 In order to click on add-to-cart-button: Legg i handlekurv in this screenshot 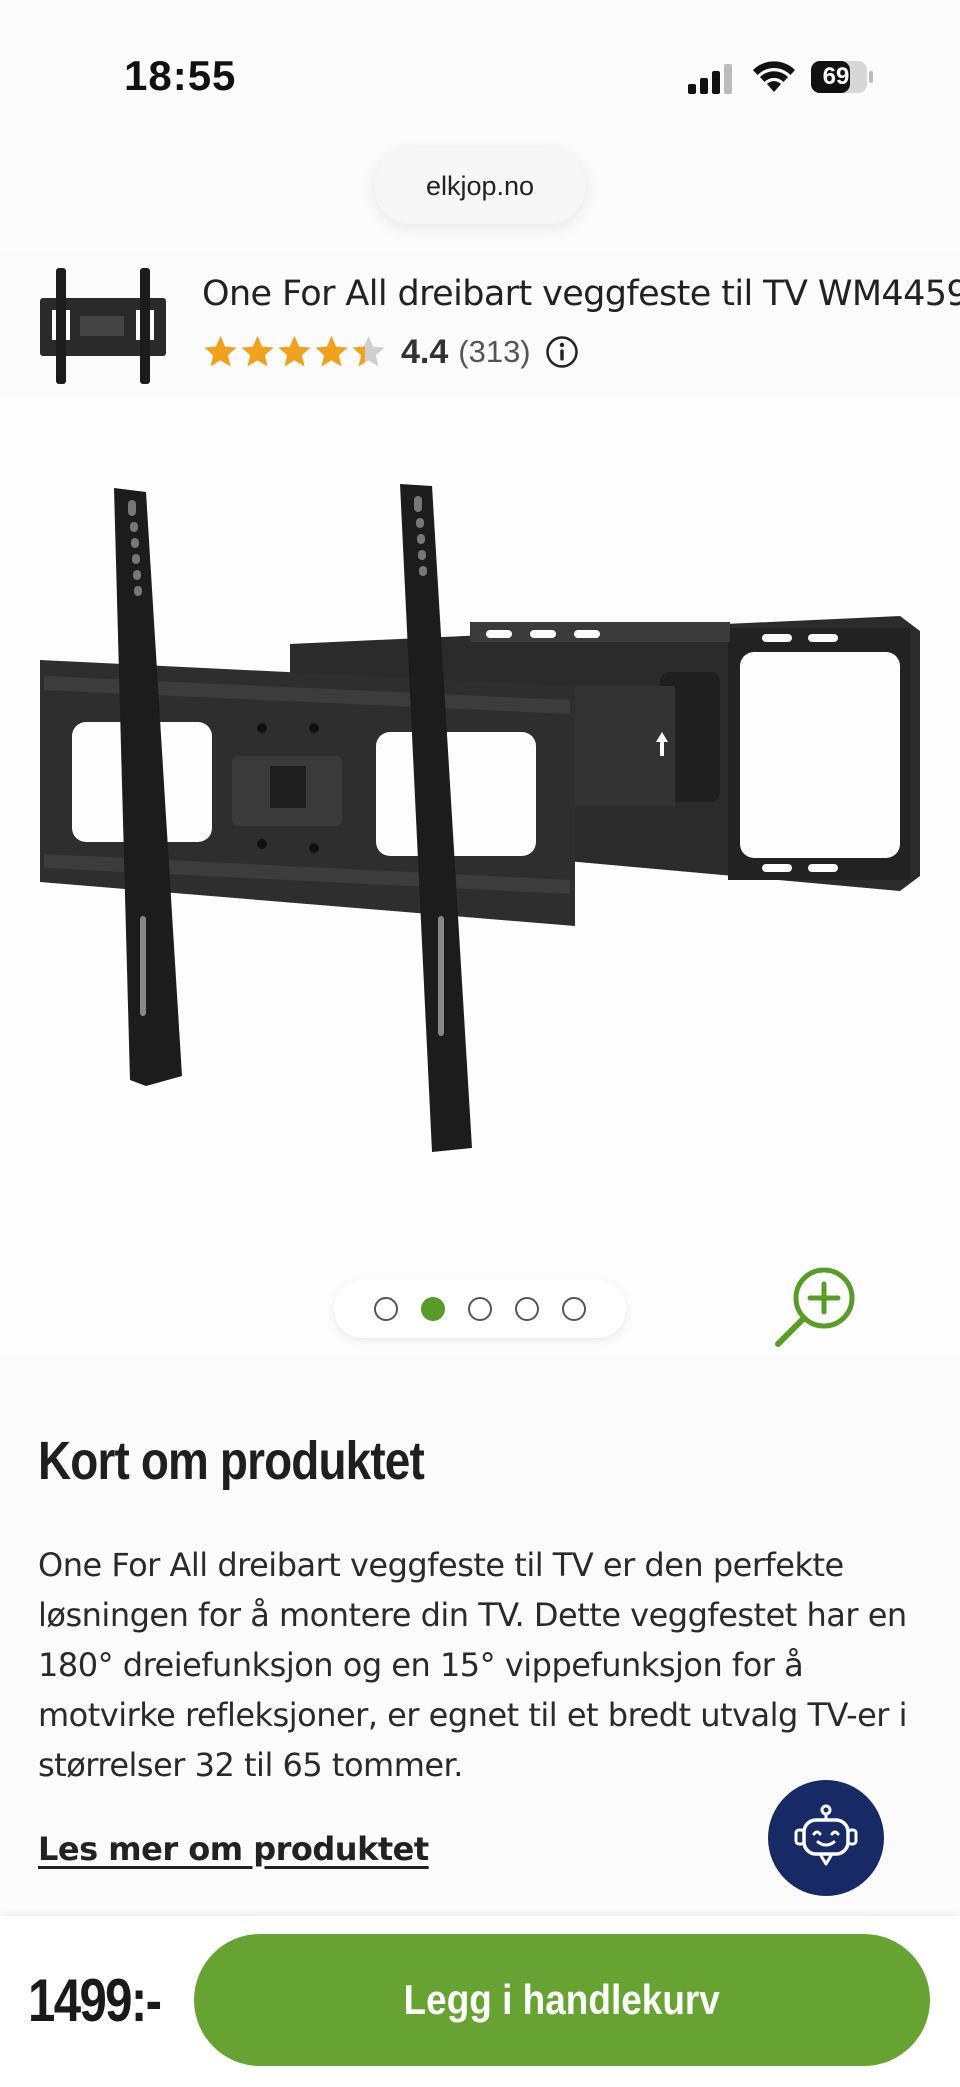, I will do `click(562, 2000)`.